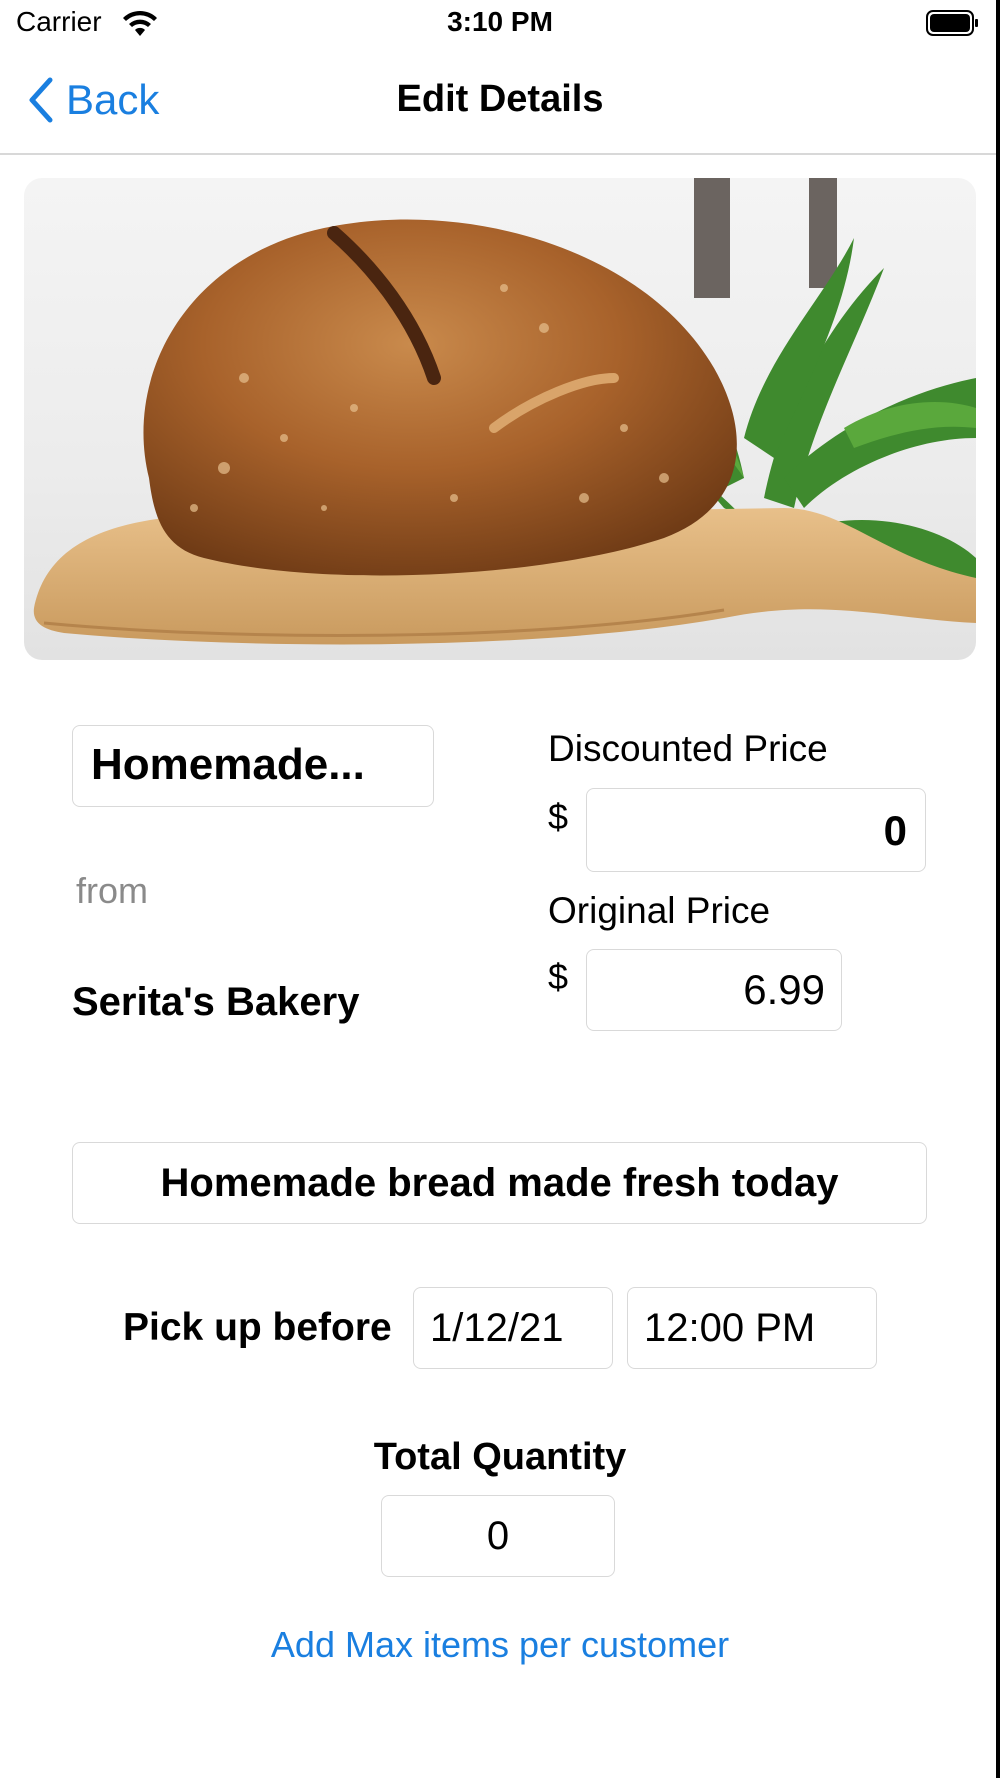  What do you see at coordinates (714, 990) in the screenshot?
I see `original-price-field: 6.99` at bounding box center [714, 990].